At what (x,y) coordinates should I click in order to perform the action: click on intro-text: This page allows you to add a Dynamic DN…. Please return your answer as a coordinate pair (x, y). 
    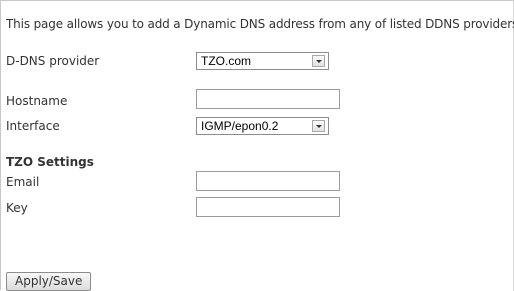
    Looking at the image, I should click on (260, 24).